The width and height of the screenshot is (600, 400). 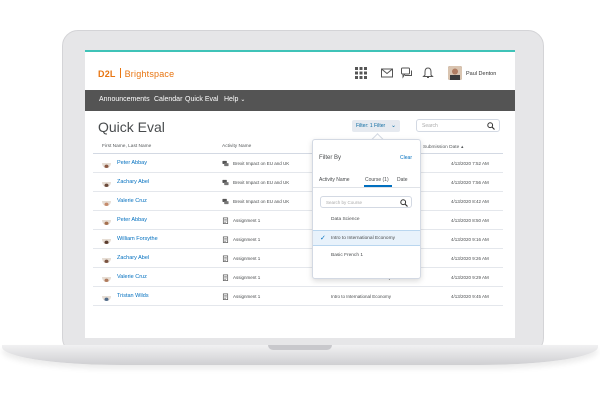 What do you see at coordinates (366, 256) in the screenshot?
I see `course-option: Basic French 1` at bounding box center [366, 256].